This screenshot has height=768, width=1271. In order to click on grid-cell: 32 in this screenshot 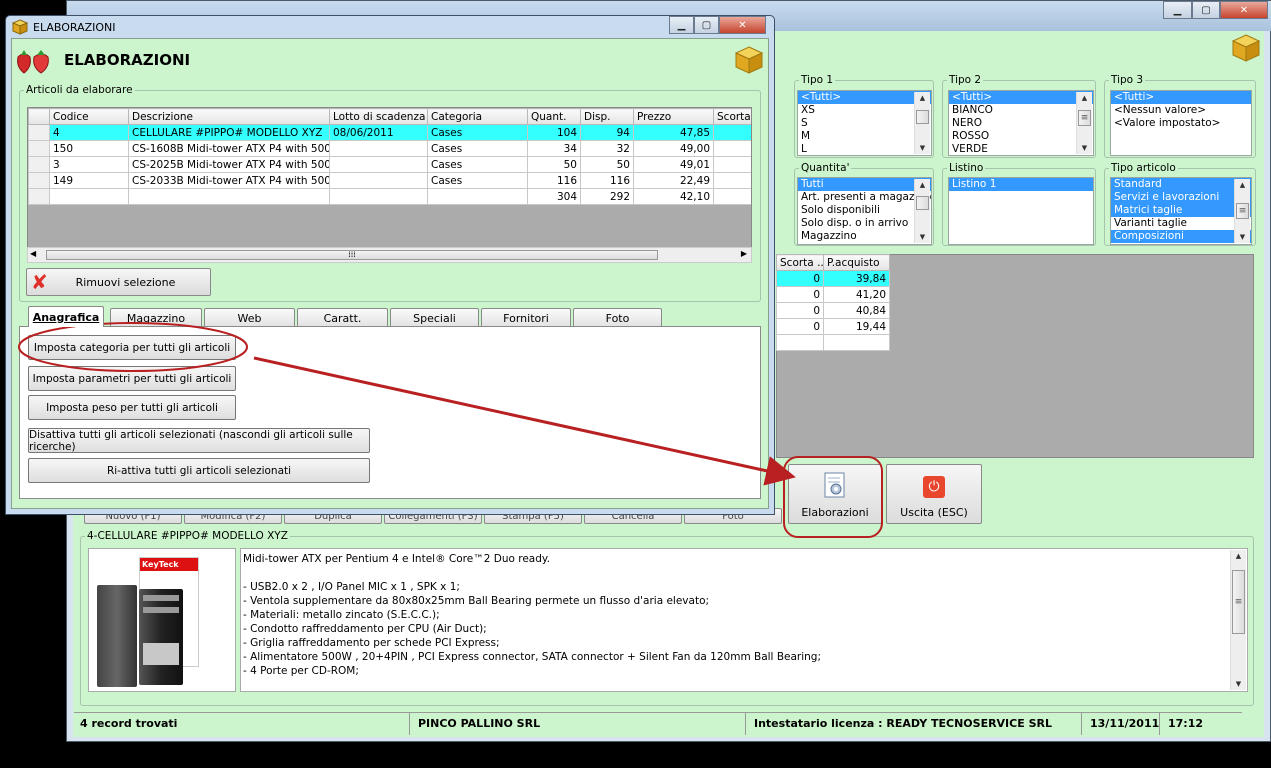, I will do `click(607, 148)`.